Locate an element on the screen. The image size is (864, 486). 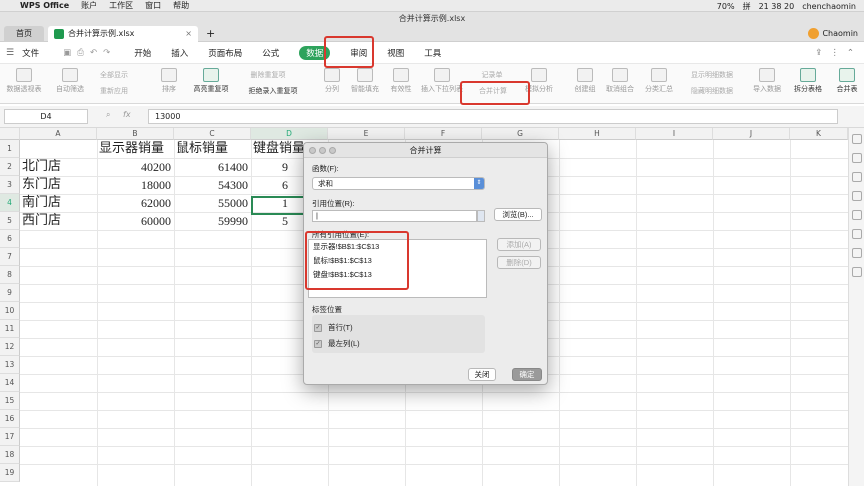
import-data-button: 导入数据 is located at coordinates (767, 81).